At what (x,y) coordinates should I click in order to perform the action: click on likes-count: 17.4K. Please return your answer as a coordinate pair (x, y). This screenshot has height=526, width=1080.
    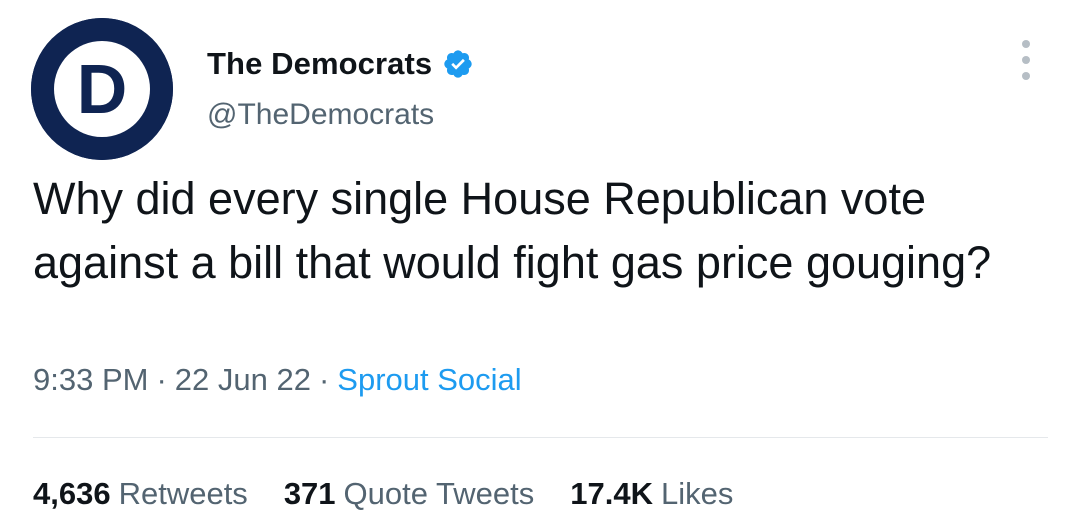
    Looking at the image, I should click on (611, 493).